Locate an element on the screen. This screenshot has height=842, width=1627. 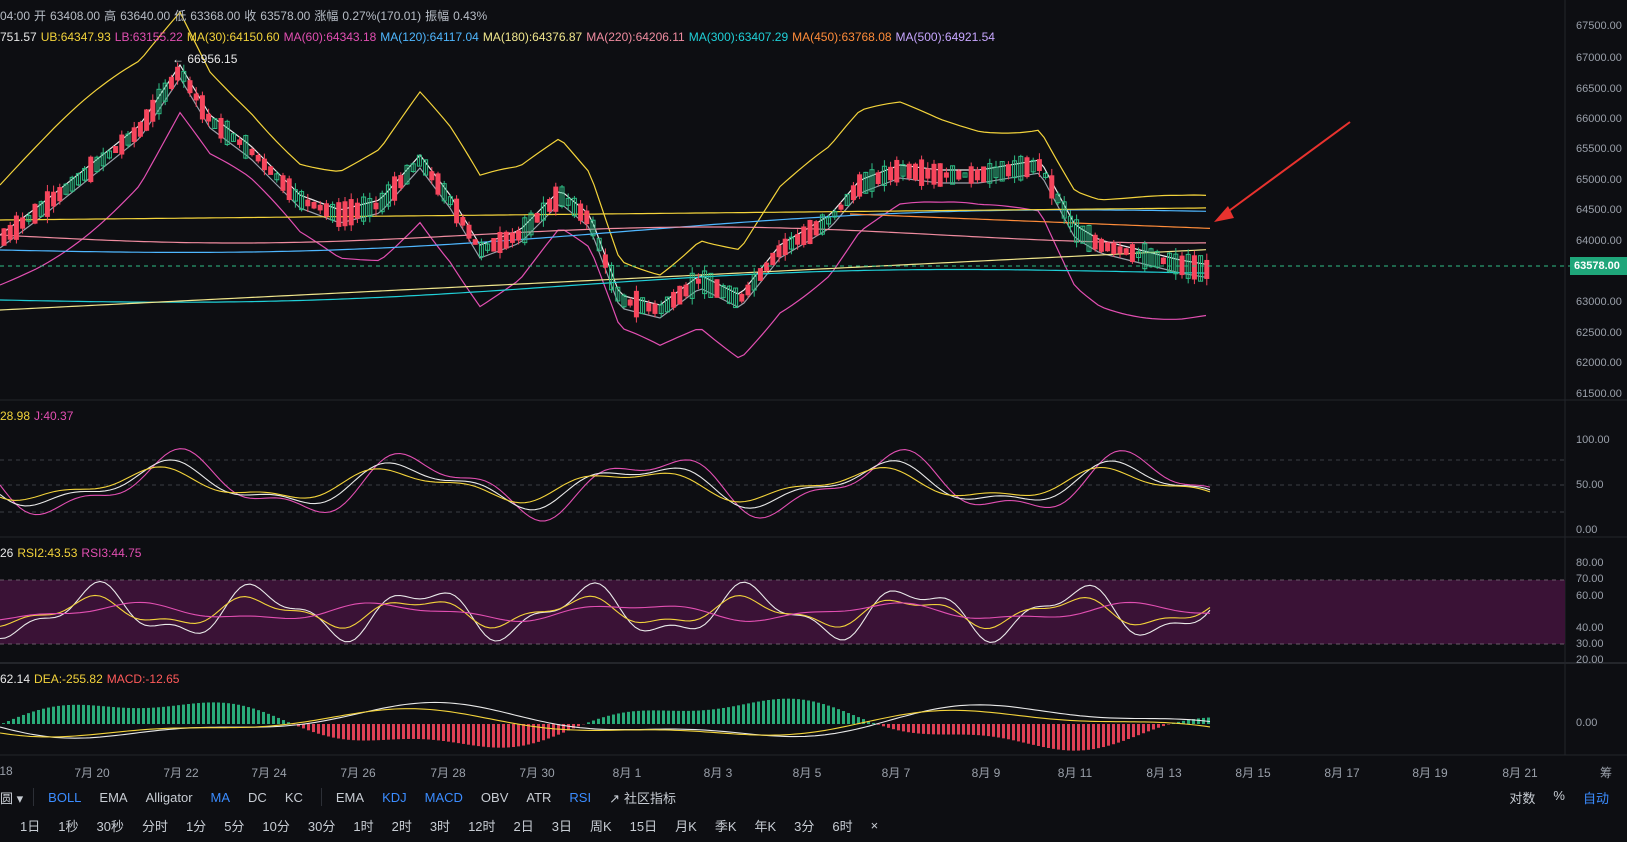
kdj-k-line is located at coordinates (605, 485).